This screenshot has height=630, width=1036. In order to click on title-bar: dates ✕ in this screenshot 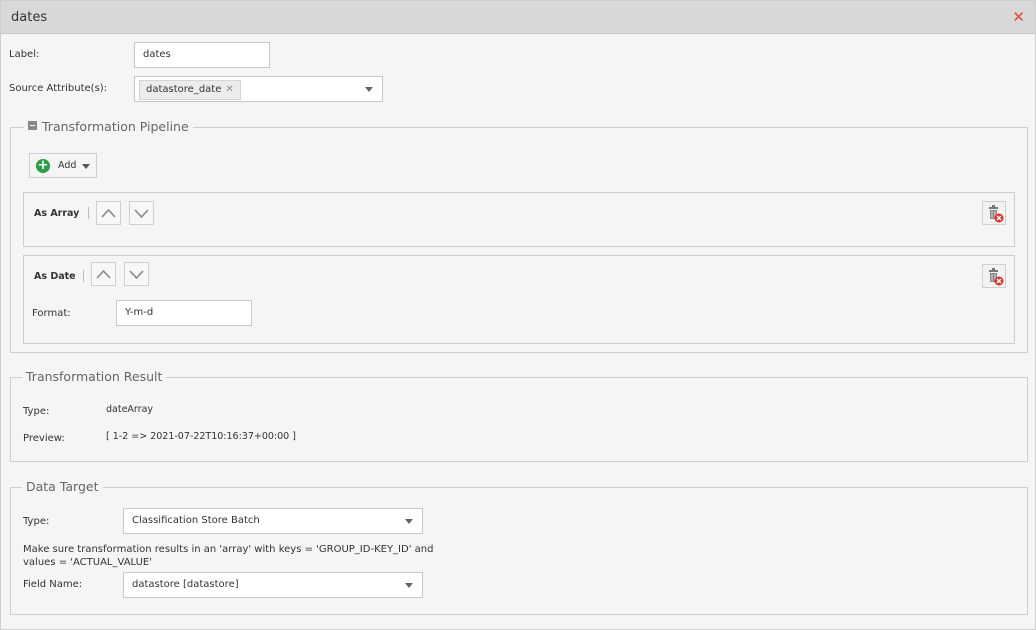, I will do `click(518, 17)`.